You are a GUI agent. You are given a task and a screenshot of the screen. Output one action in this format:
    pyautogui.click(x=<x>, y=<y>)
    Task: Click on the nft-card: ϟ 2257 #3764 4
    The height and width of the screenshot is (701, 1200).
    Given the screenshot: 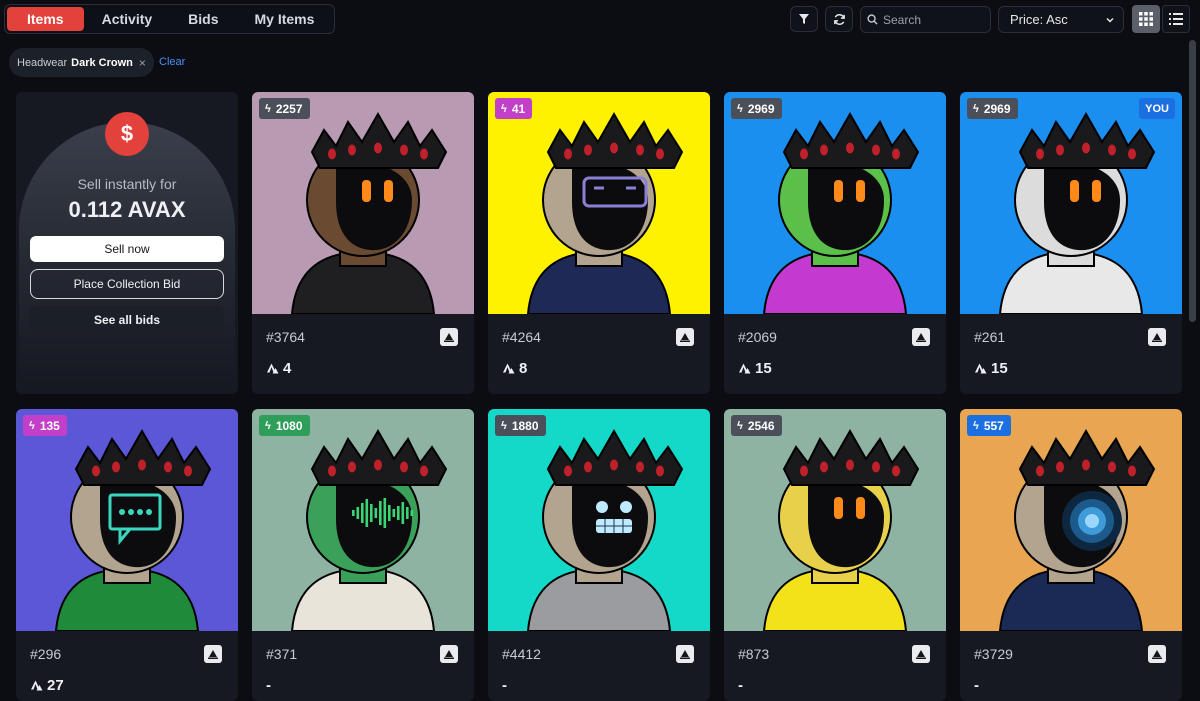 What is the action you would take?
    pyautogui.click(x=363, y=243)
    